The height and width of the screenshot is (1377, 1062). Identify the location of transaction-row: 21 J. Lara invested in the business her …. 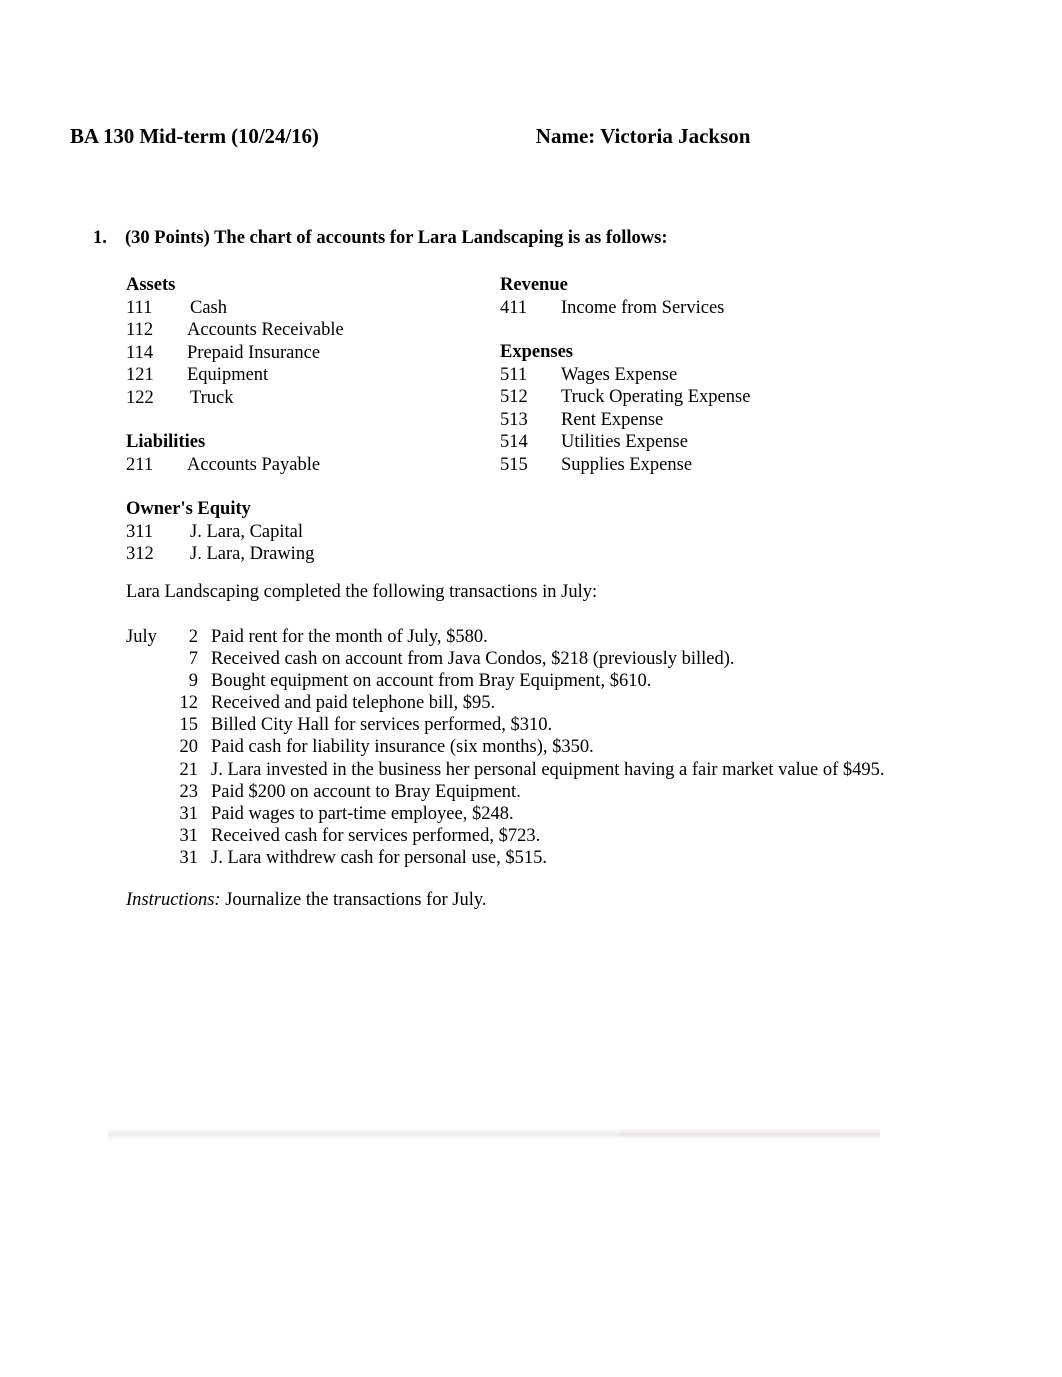
(566, 770).